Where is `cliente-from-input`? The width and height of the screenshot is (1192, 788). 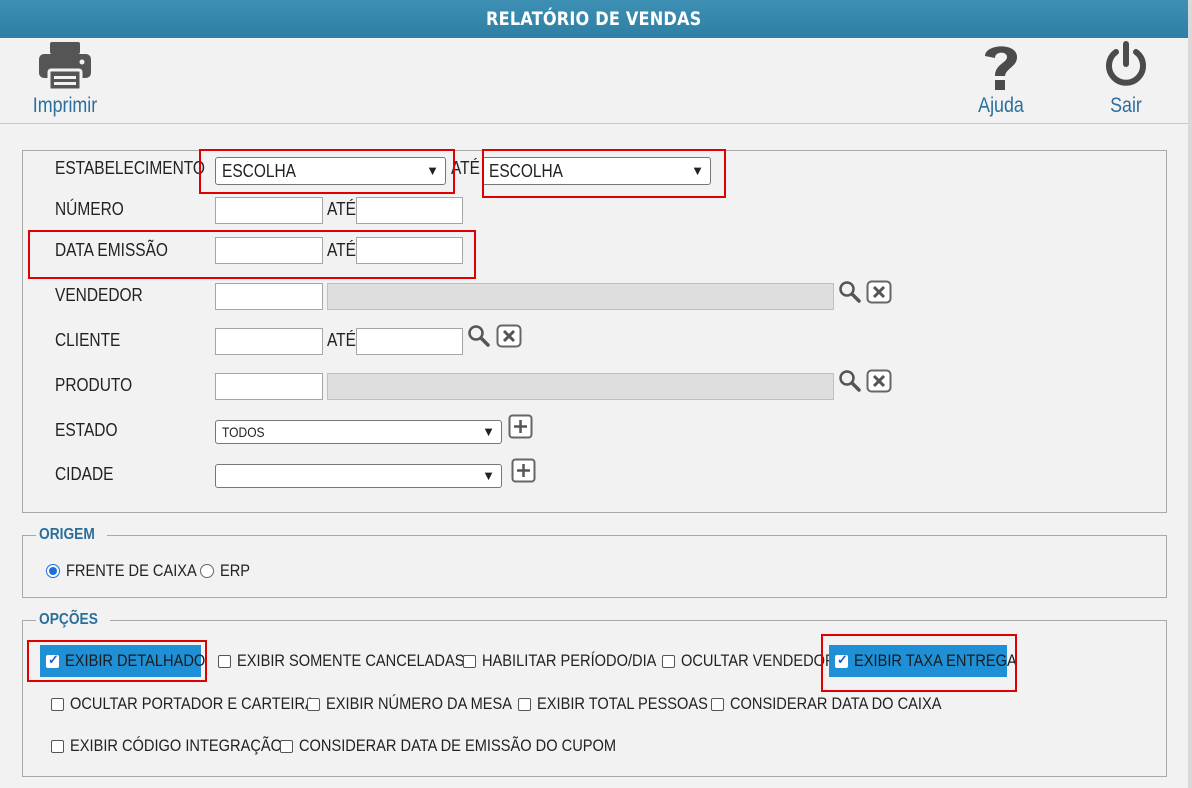 cliente-from-input is located at coordinates (269, 341).